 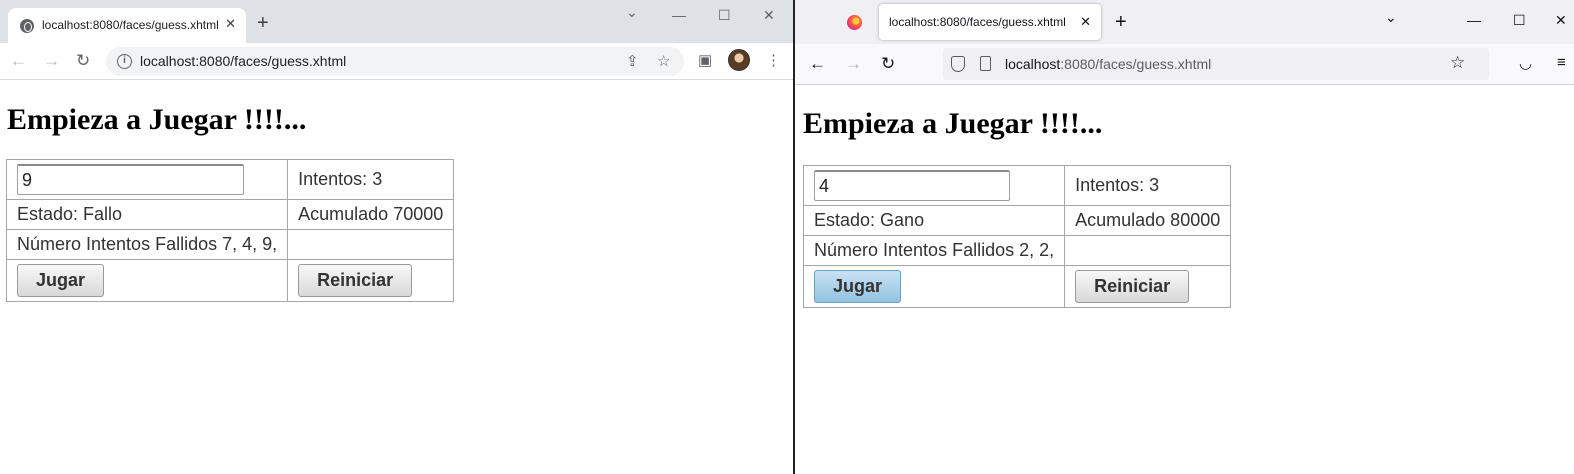 I want to click on table-row: Estado: Fallo Acumulado 70000, so click(x=230, y=214).